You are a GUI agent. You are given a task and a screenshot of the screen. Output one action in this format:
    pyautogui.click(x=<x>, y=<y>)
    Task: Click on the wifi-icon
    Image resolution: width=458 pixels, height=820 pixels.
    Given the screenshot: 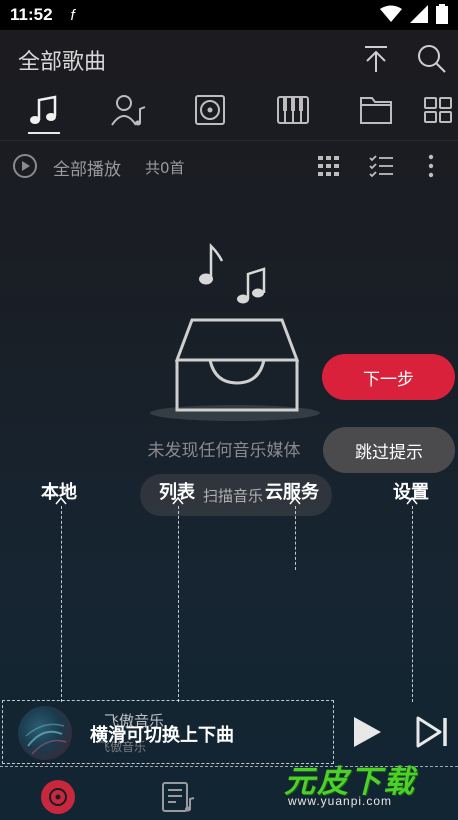 What is the action you would take?
    pyautogui.click(x=391, y=13)
    